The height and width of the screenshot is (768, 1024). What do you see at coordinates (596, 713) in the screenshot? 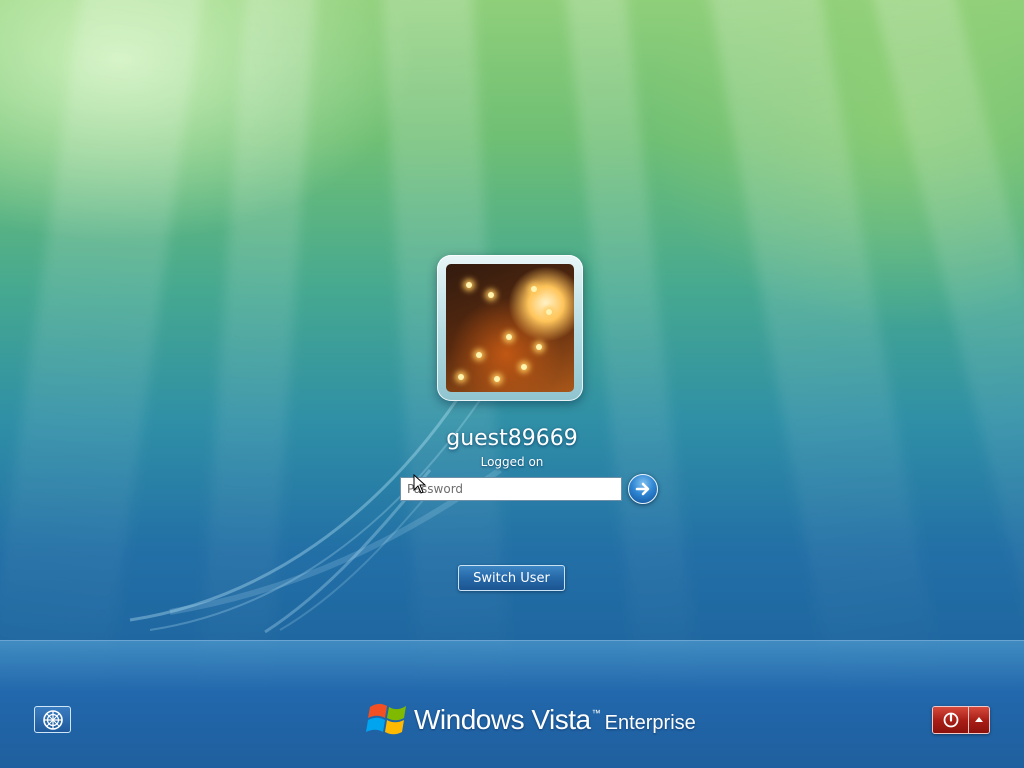
I see `trademark-mark: ™` at bounding box center [596, 713].